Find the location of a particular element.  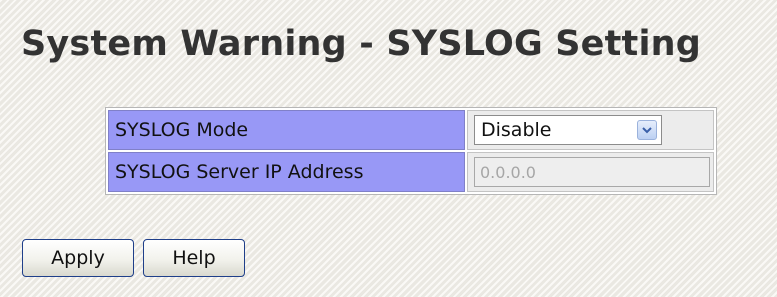

chevron-down-icon-glyph is located at coordinates (647, 130).